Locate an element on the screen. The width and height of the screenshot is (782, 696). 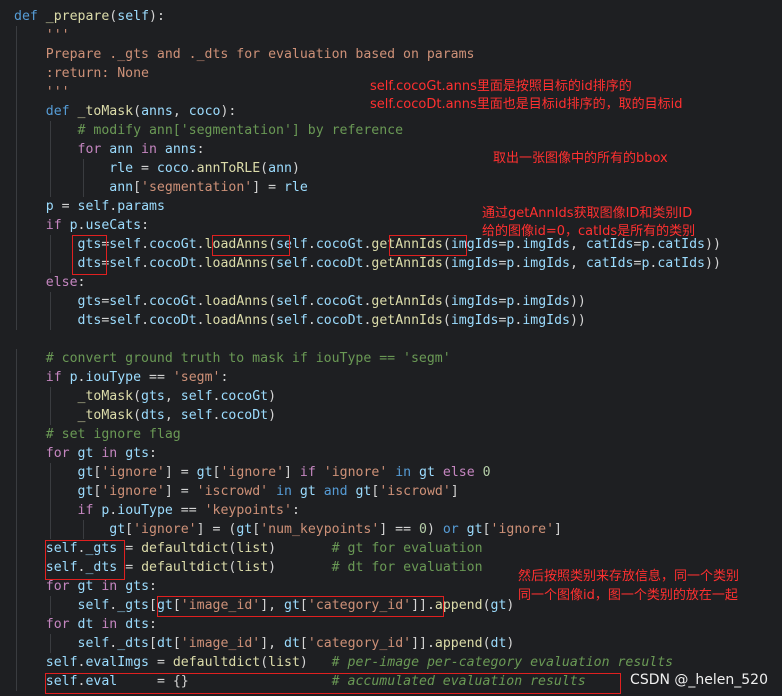
code-line-content: ann['segmentation'] = rle is located at coordinates (161, 187).